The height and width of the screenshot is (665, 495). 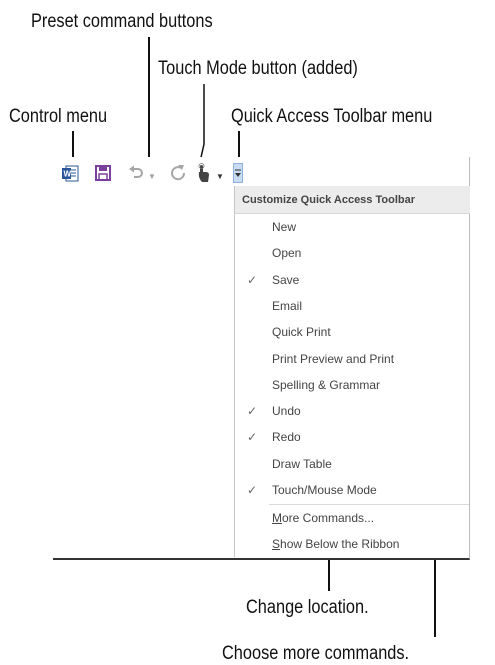 I want to click on menu-item-label: Spelling & Grammar, so click(x=326, y=384).